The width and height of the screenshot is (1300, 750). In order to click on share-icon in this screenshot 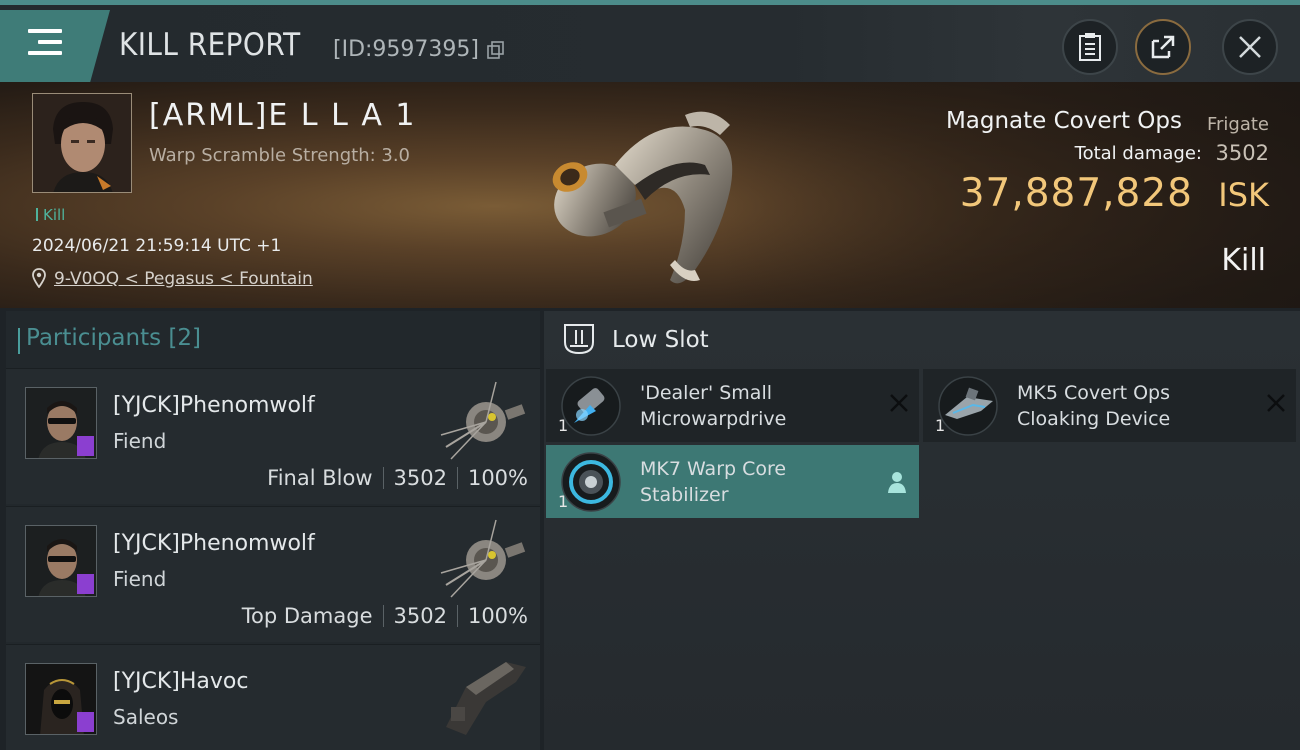, I will do `click(1163, 47)`.